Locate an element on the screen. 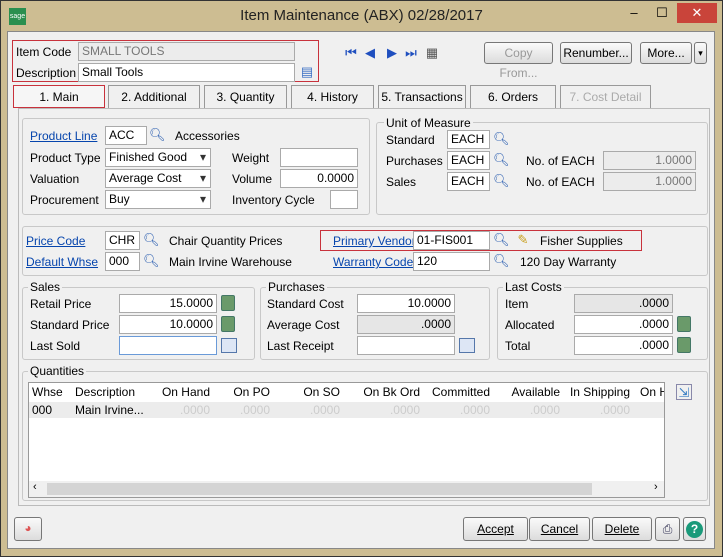 This screenshot has height=557, width=723. description-input: Small Tools is located at coordinates (186, 72).